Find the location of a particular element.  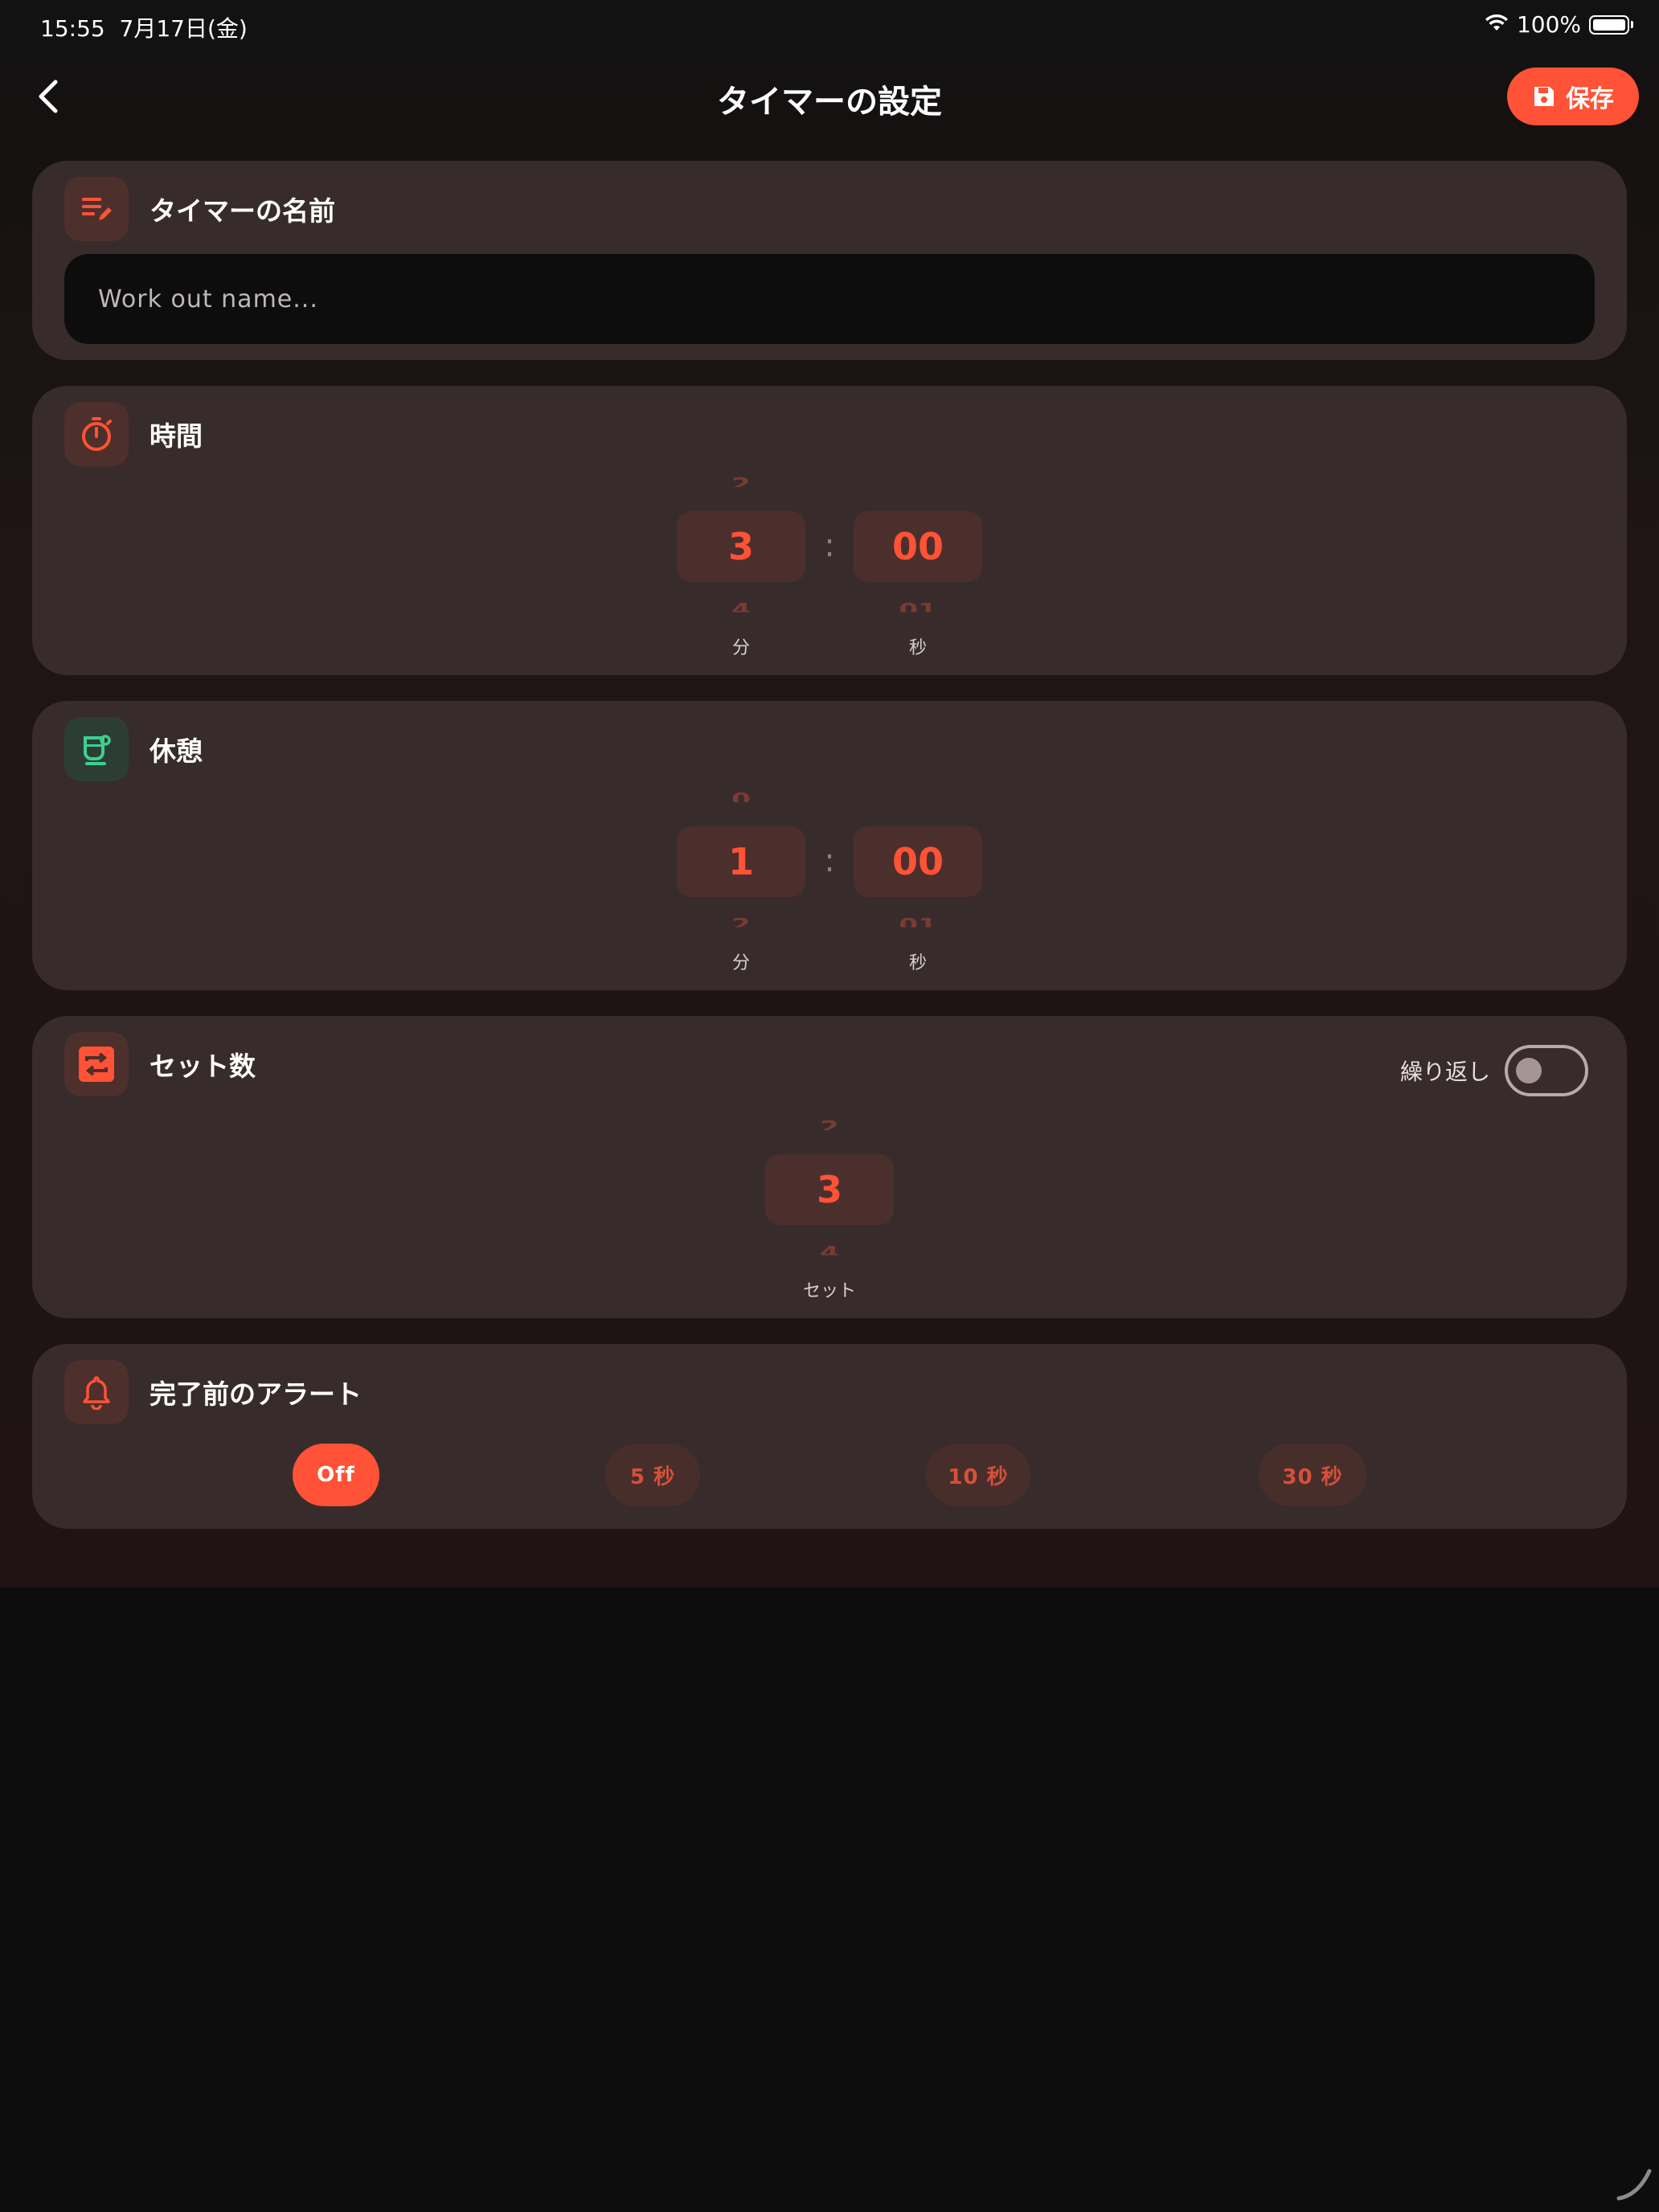

battery-percent: 100% is located at coordinates (1548, 24).